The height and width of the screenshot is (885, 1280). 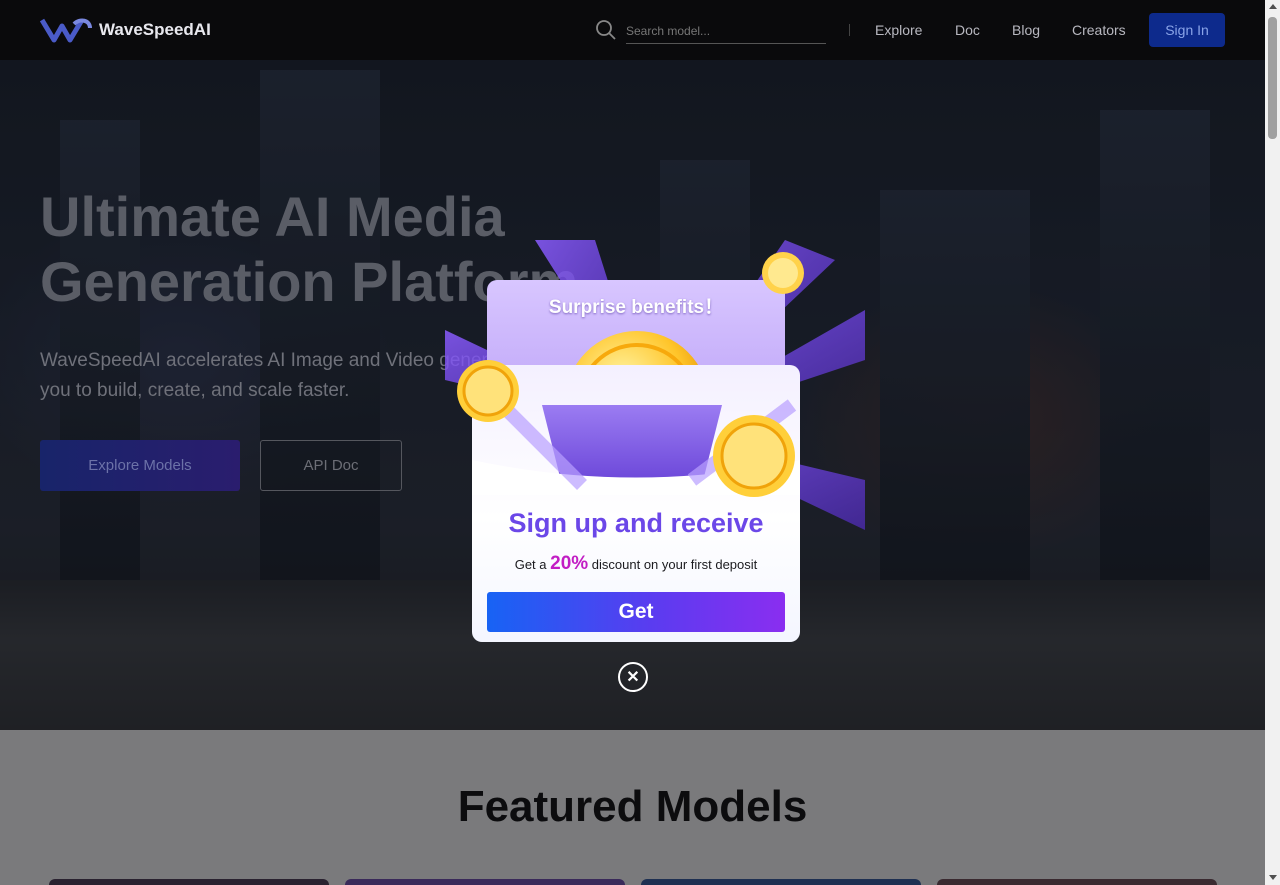 I want to click on nav-link-creators: Creators, so click(x=1099, y=30).